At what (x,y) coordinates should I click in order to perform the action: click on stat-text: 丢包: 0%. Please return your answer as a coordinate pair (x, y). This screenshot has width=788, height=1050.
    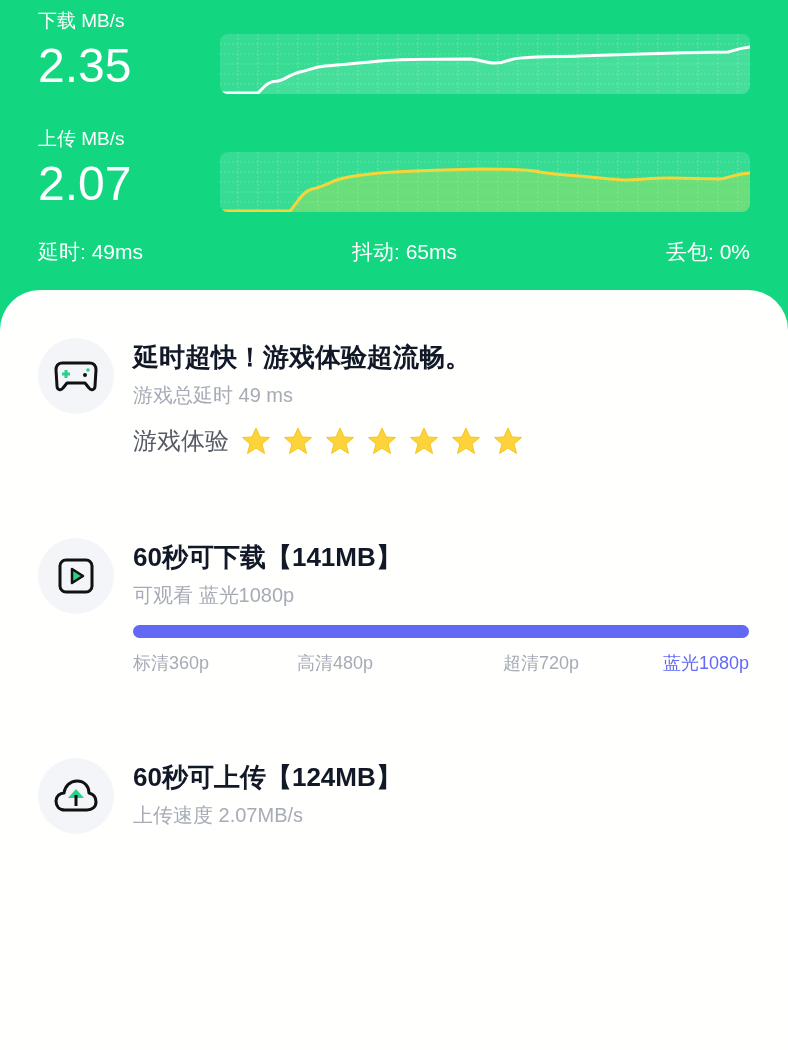
    Looking at the image, I should click on (707, 252).